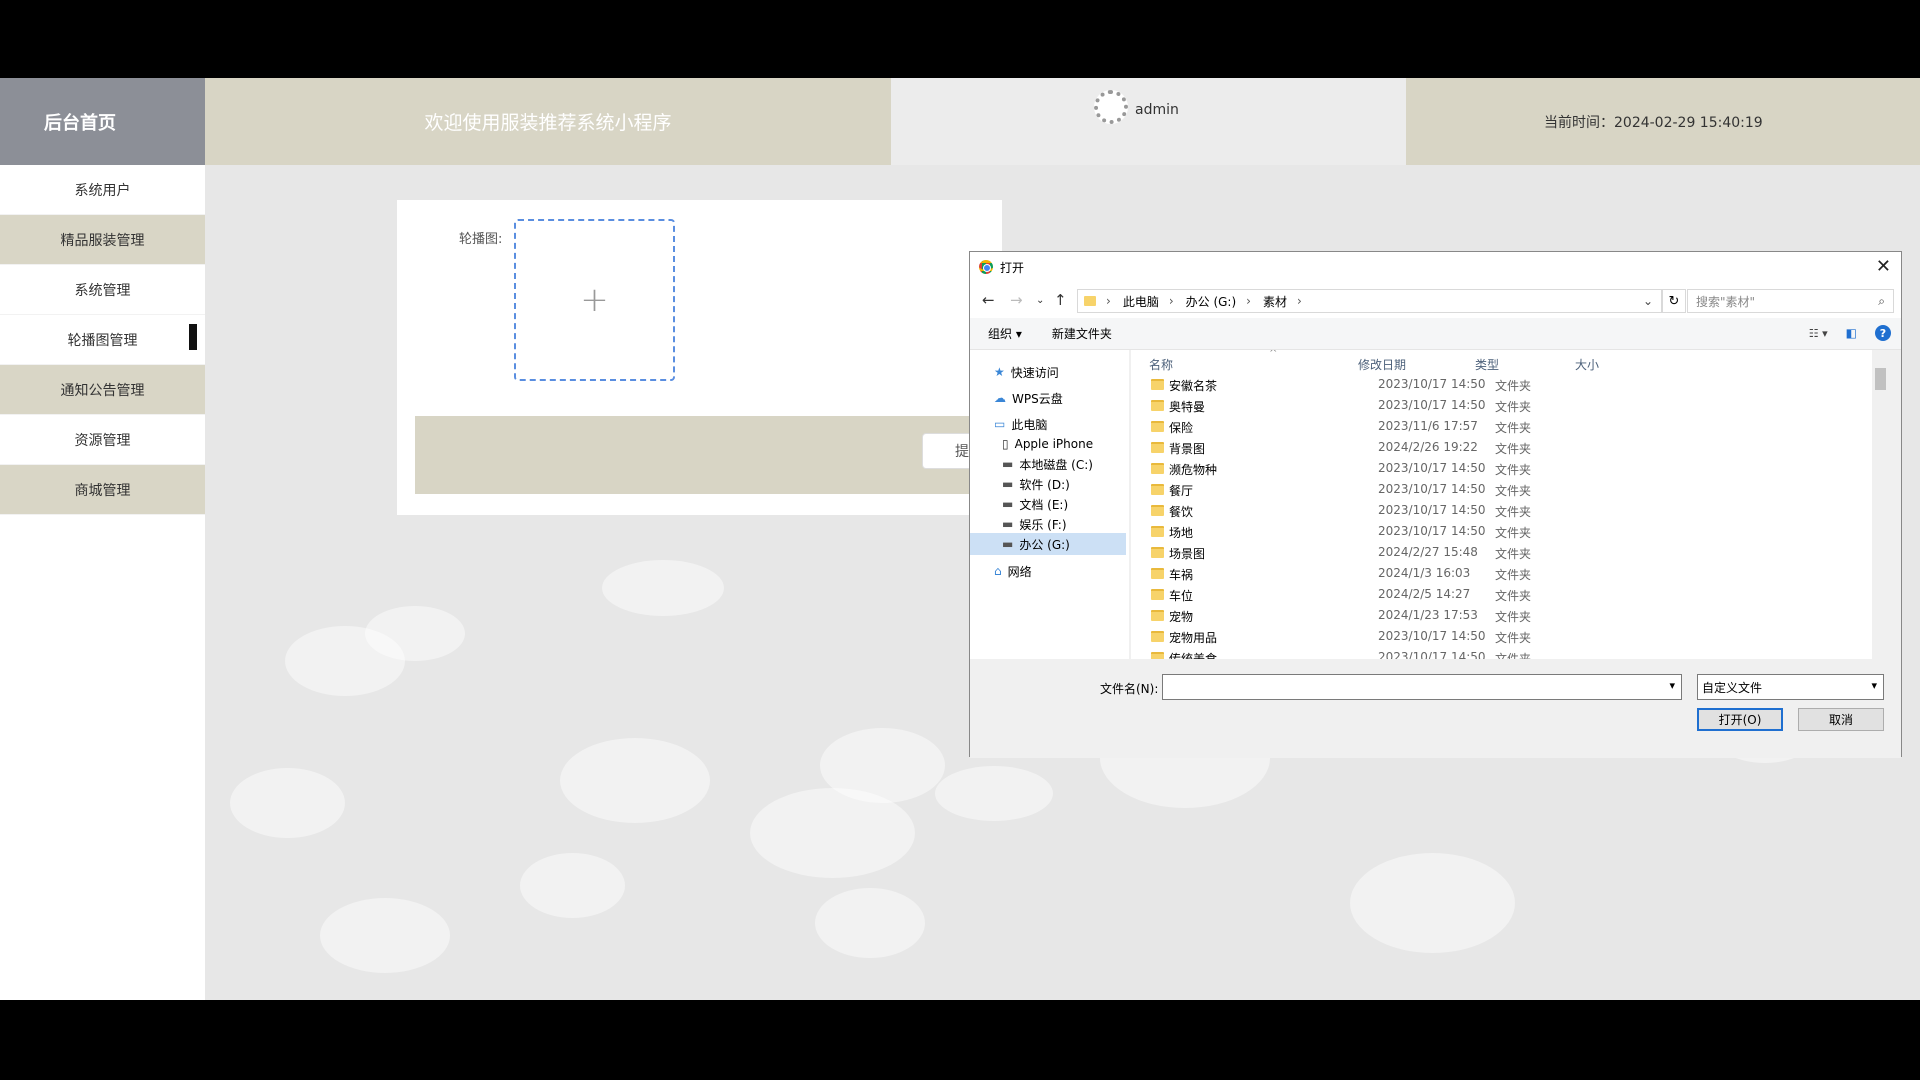  I want to click on submit-row: 提, so click(708, 455).